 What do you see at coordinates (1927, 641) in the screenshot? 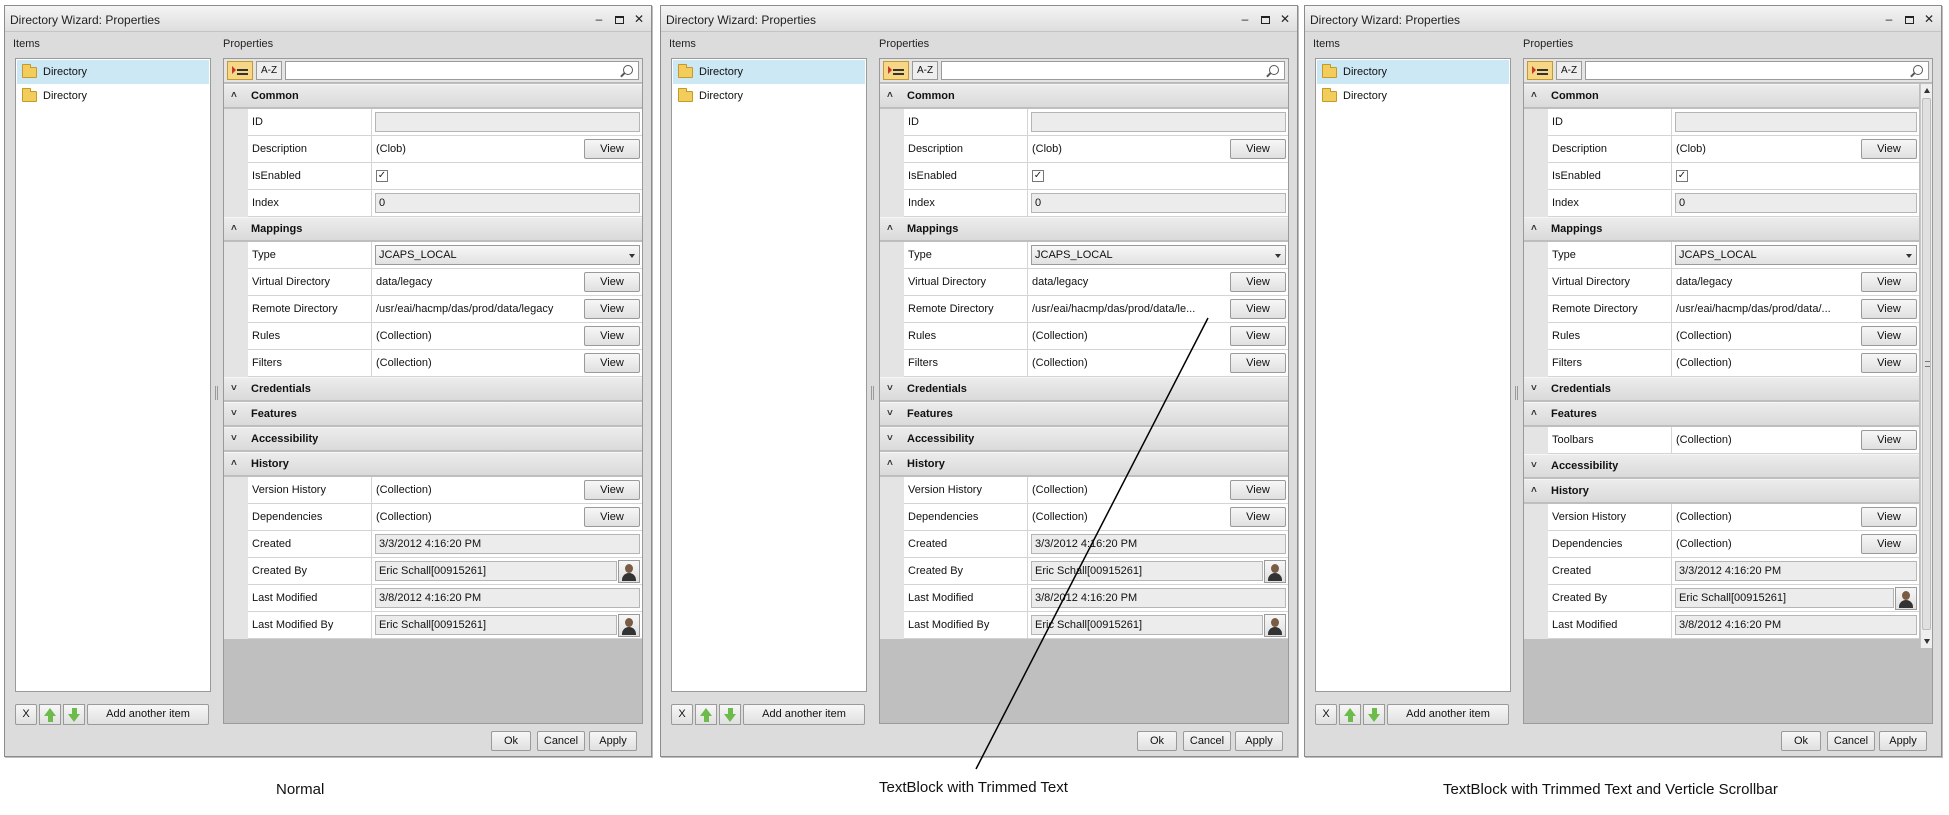
I see `scroll-down-icon` at bounding box center [1927, 641].